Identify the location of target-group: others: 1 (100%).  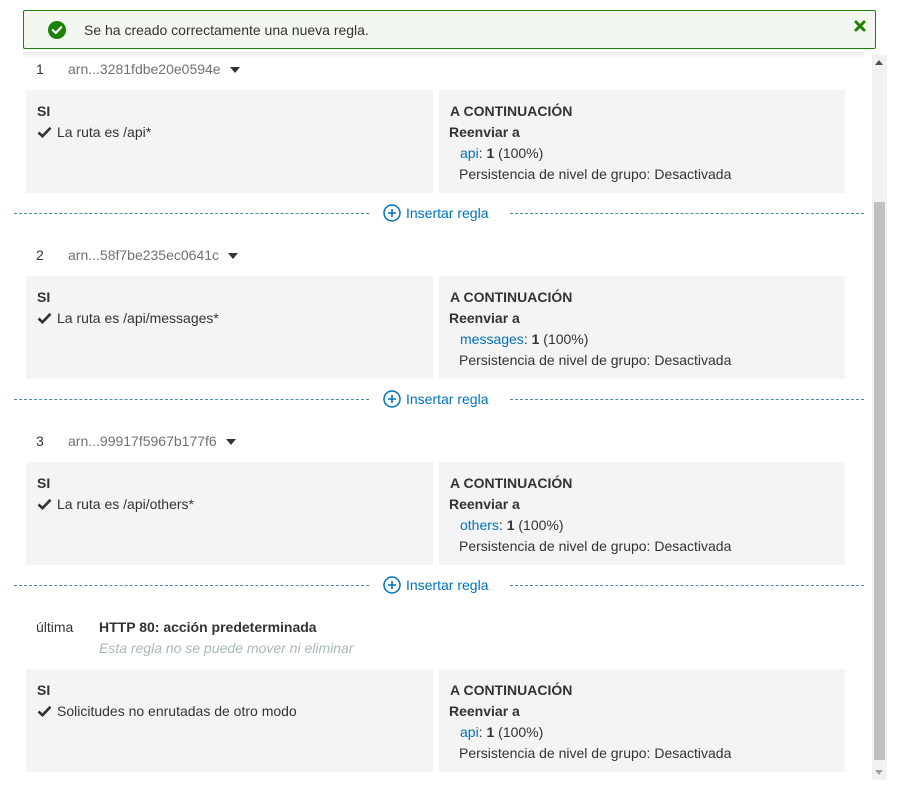
(512, 525).